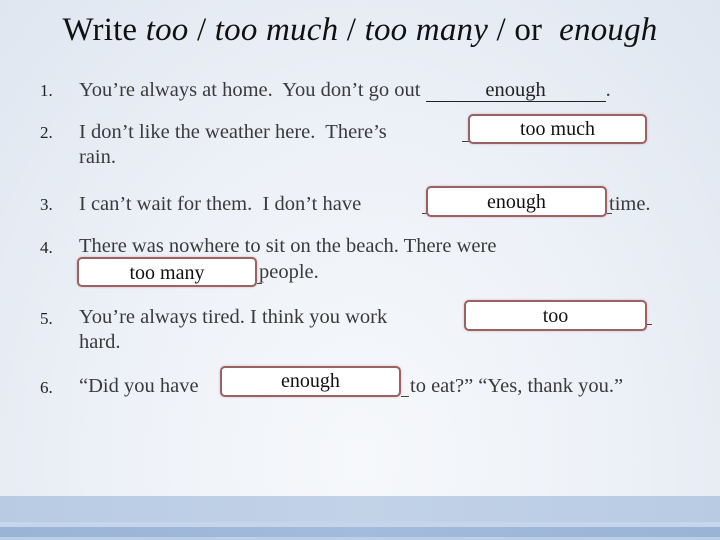  What do you see at coordinates (515, 90) in the screenshot?
I see `answer-blank: enough` at bounding box center [515, 90].